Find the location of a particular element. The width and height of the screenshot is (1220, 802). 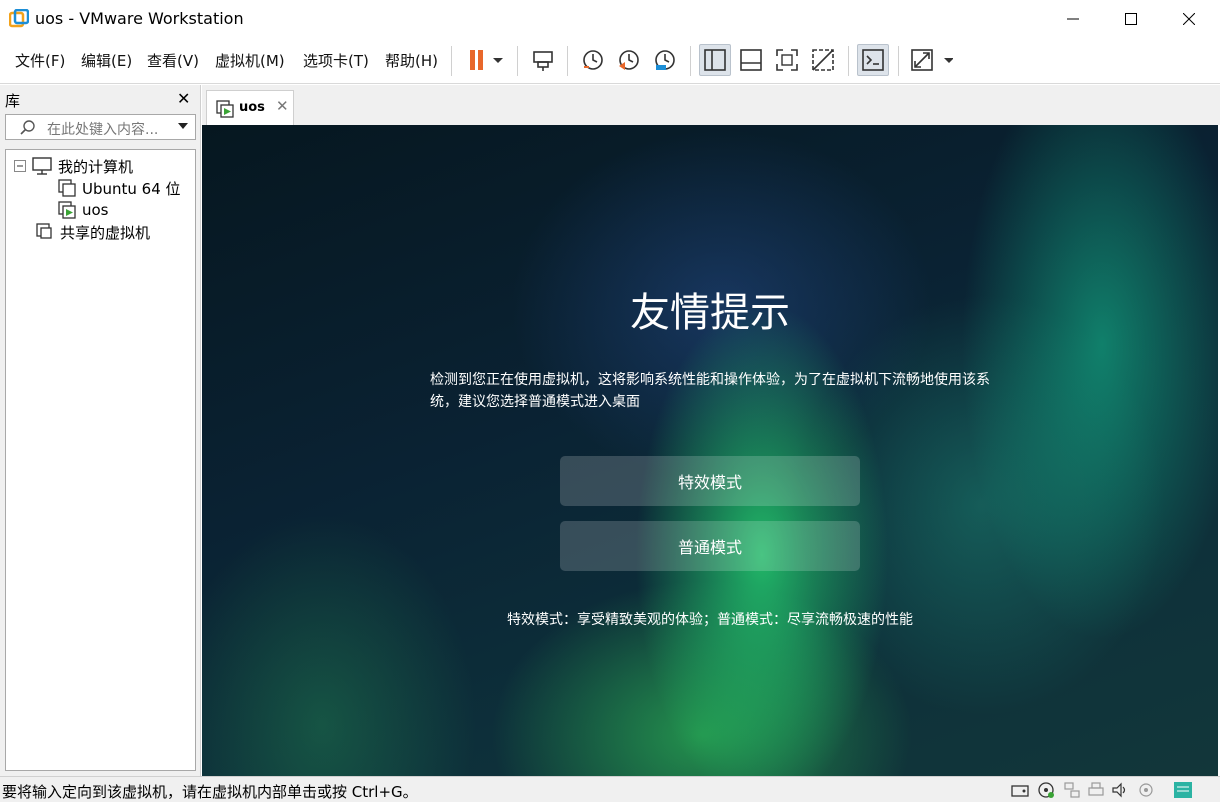

tree-item-ubuntu: Ubuntu 64 位 is located at coordinates (119, 188).